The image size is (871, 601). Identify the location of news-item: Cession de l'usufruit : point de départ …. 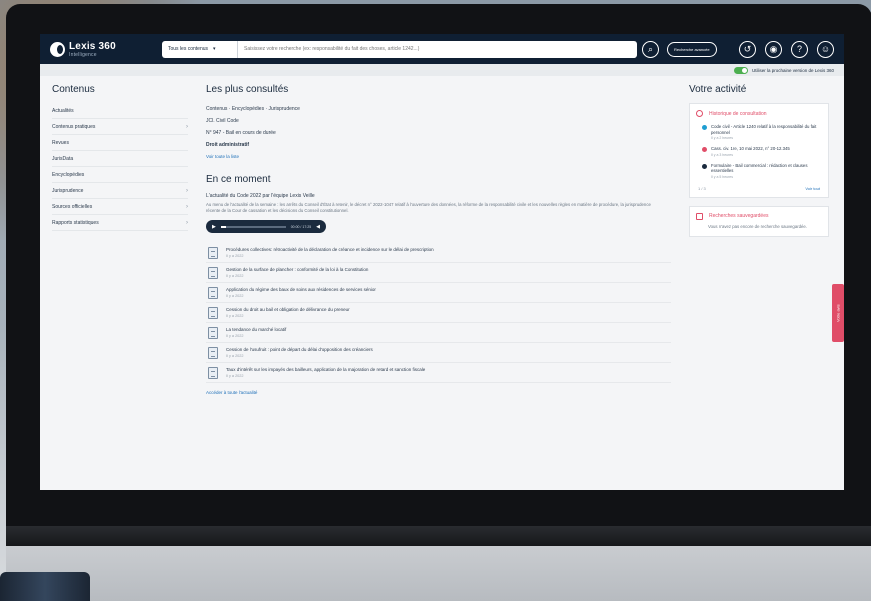
(438, 353).